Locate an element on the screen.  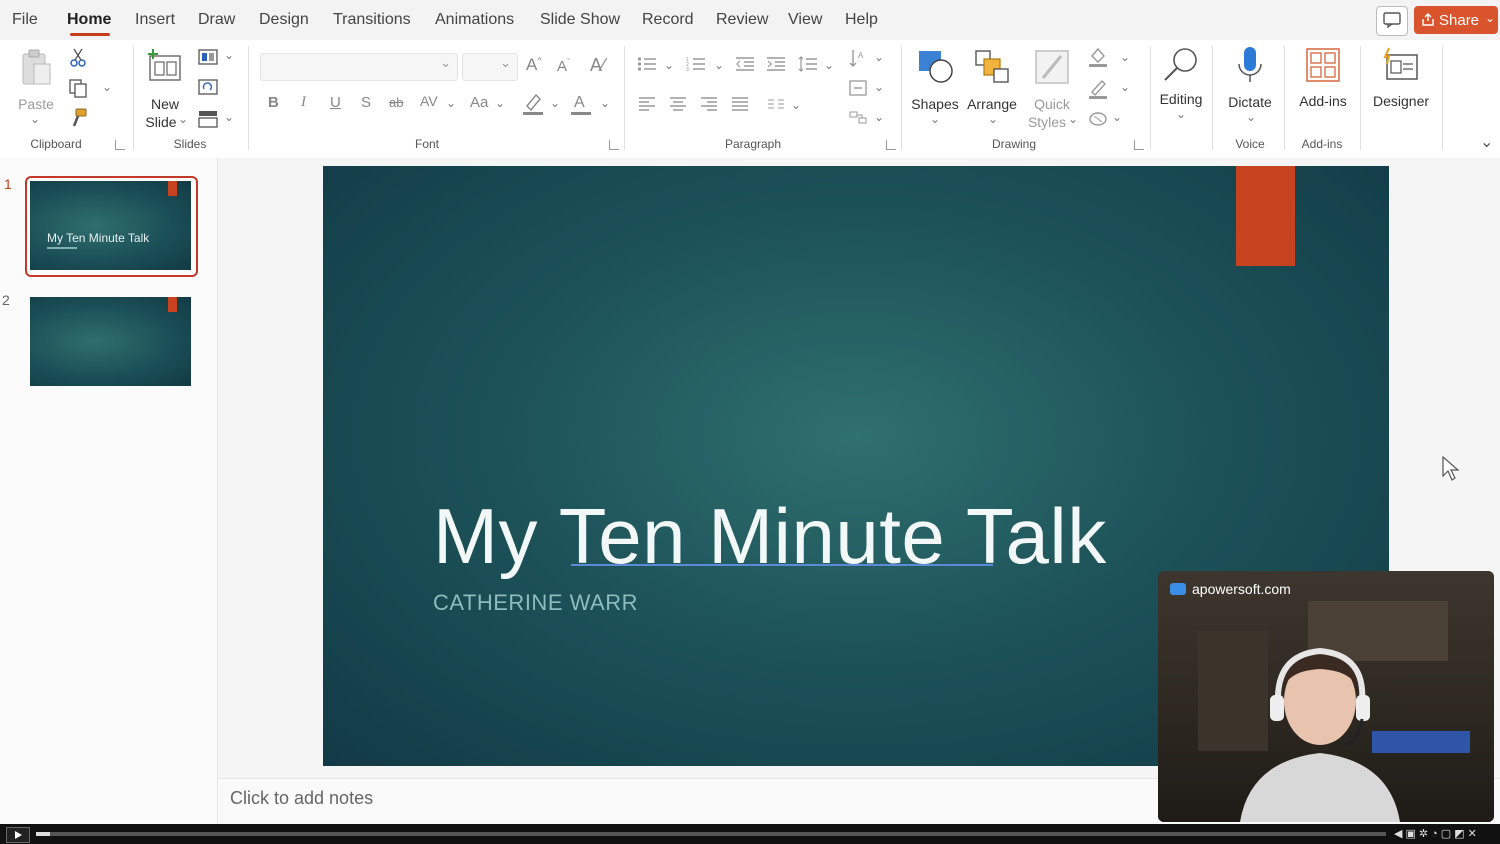
share-button: Share ⌄ is located at coordinates (1456, 20).